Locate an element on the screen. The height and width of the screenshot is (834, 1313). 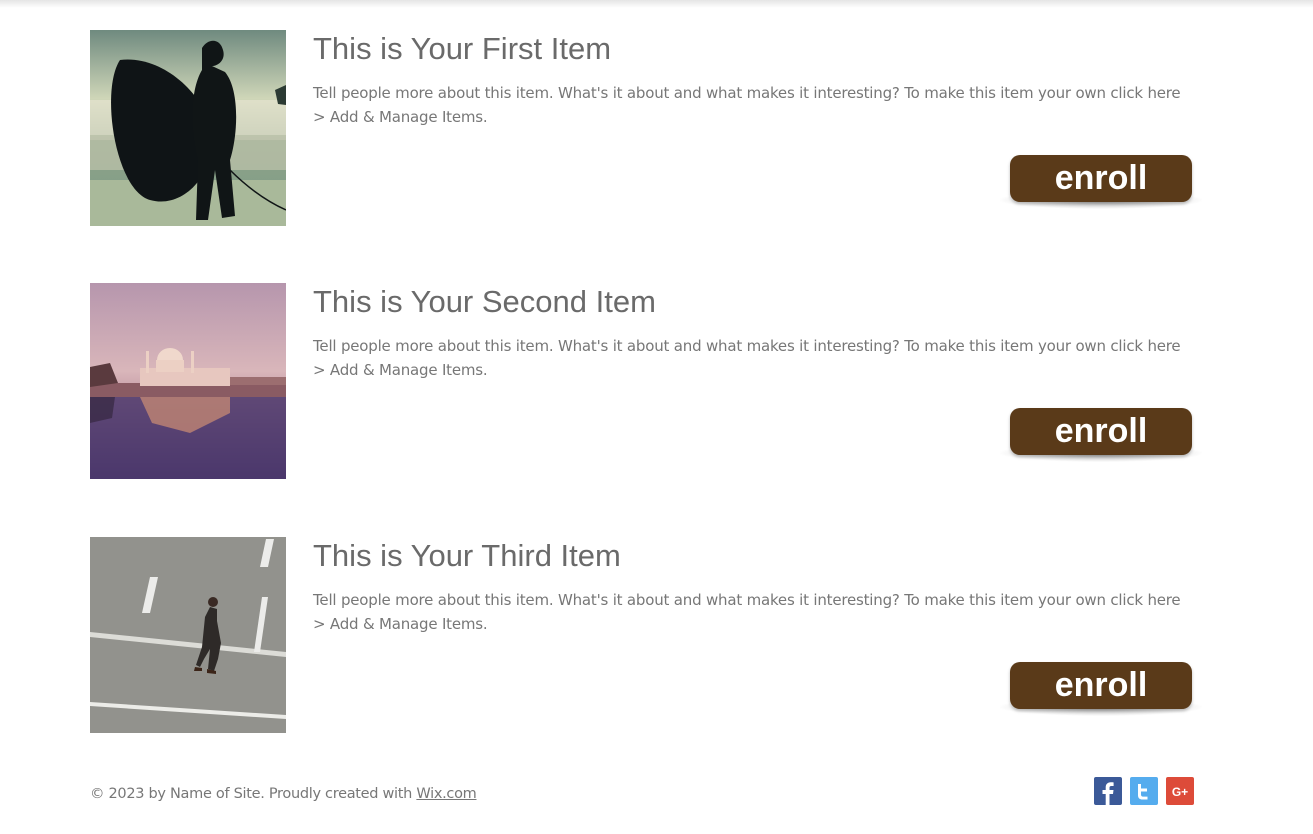
header-shadow is located at coordinates (656, 4).